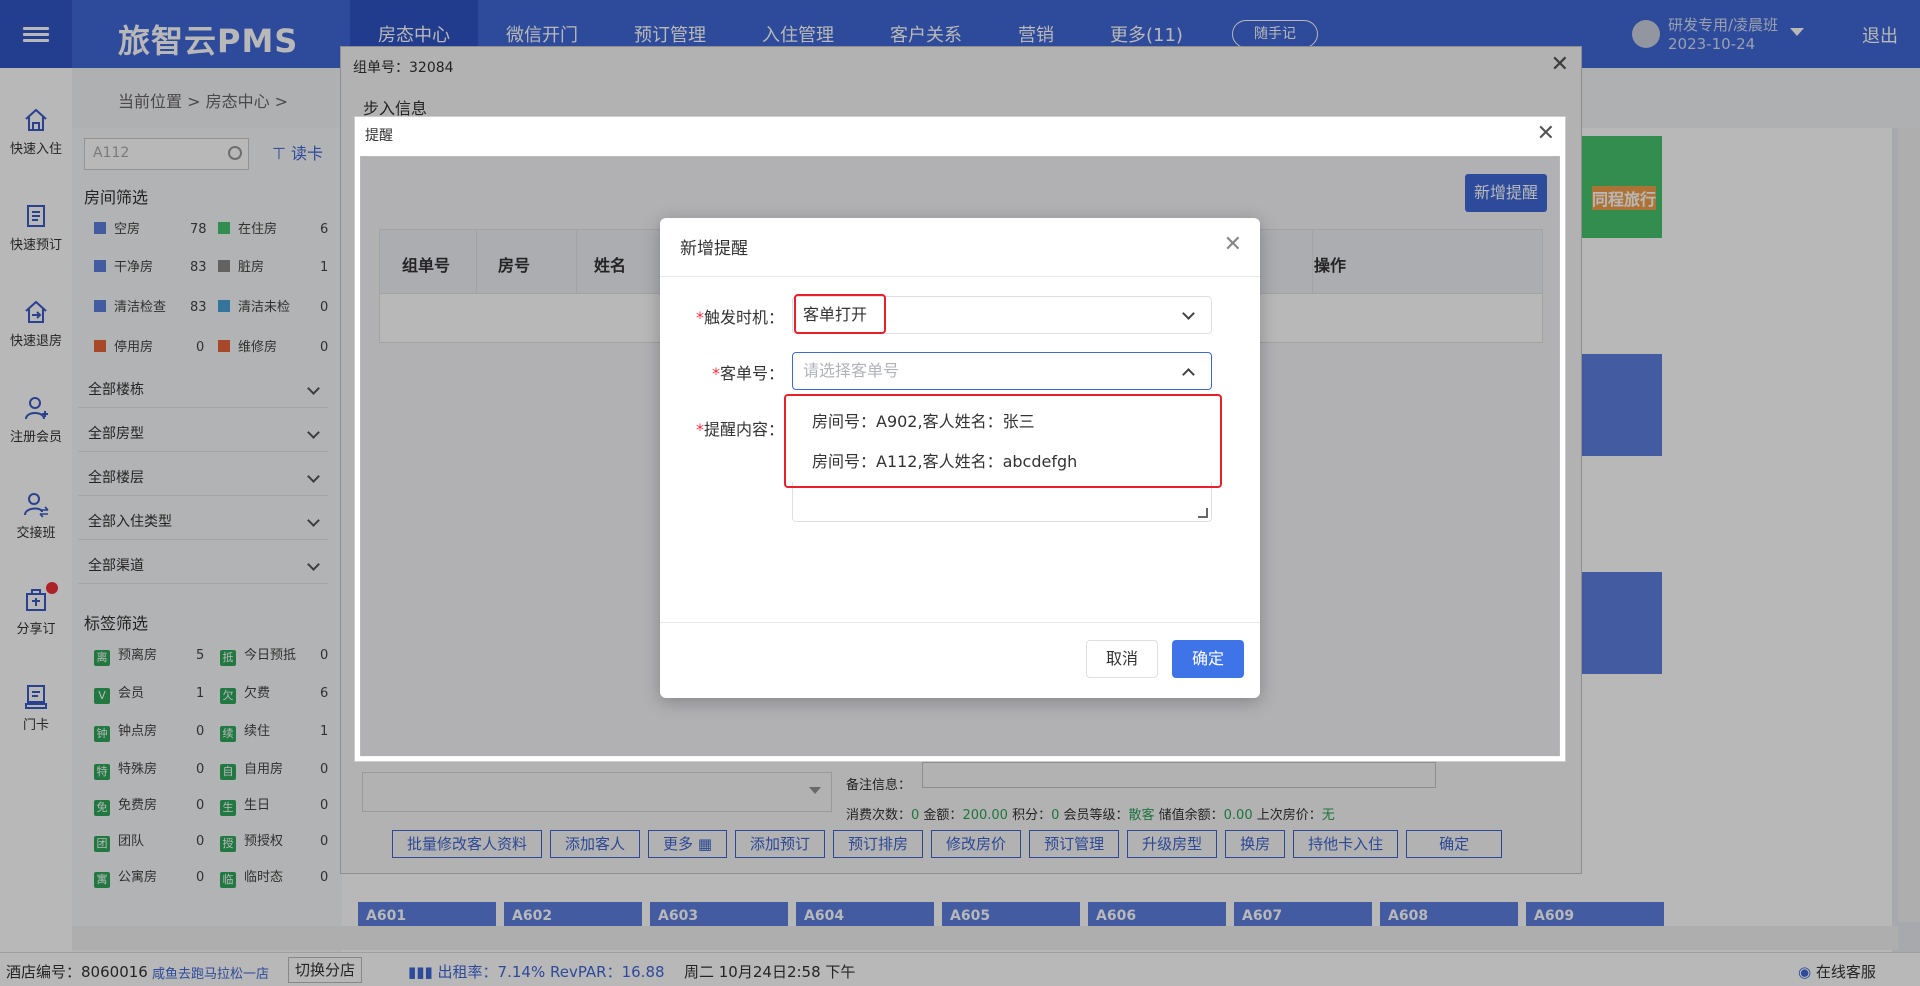 Image resolution: width=1920 pixels, height=986 pixels. What do you see at coordinates (1002, 502) in the screenshot?
I see `reminder-content-input` at bounding box center [1002, 502].